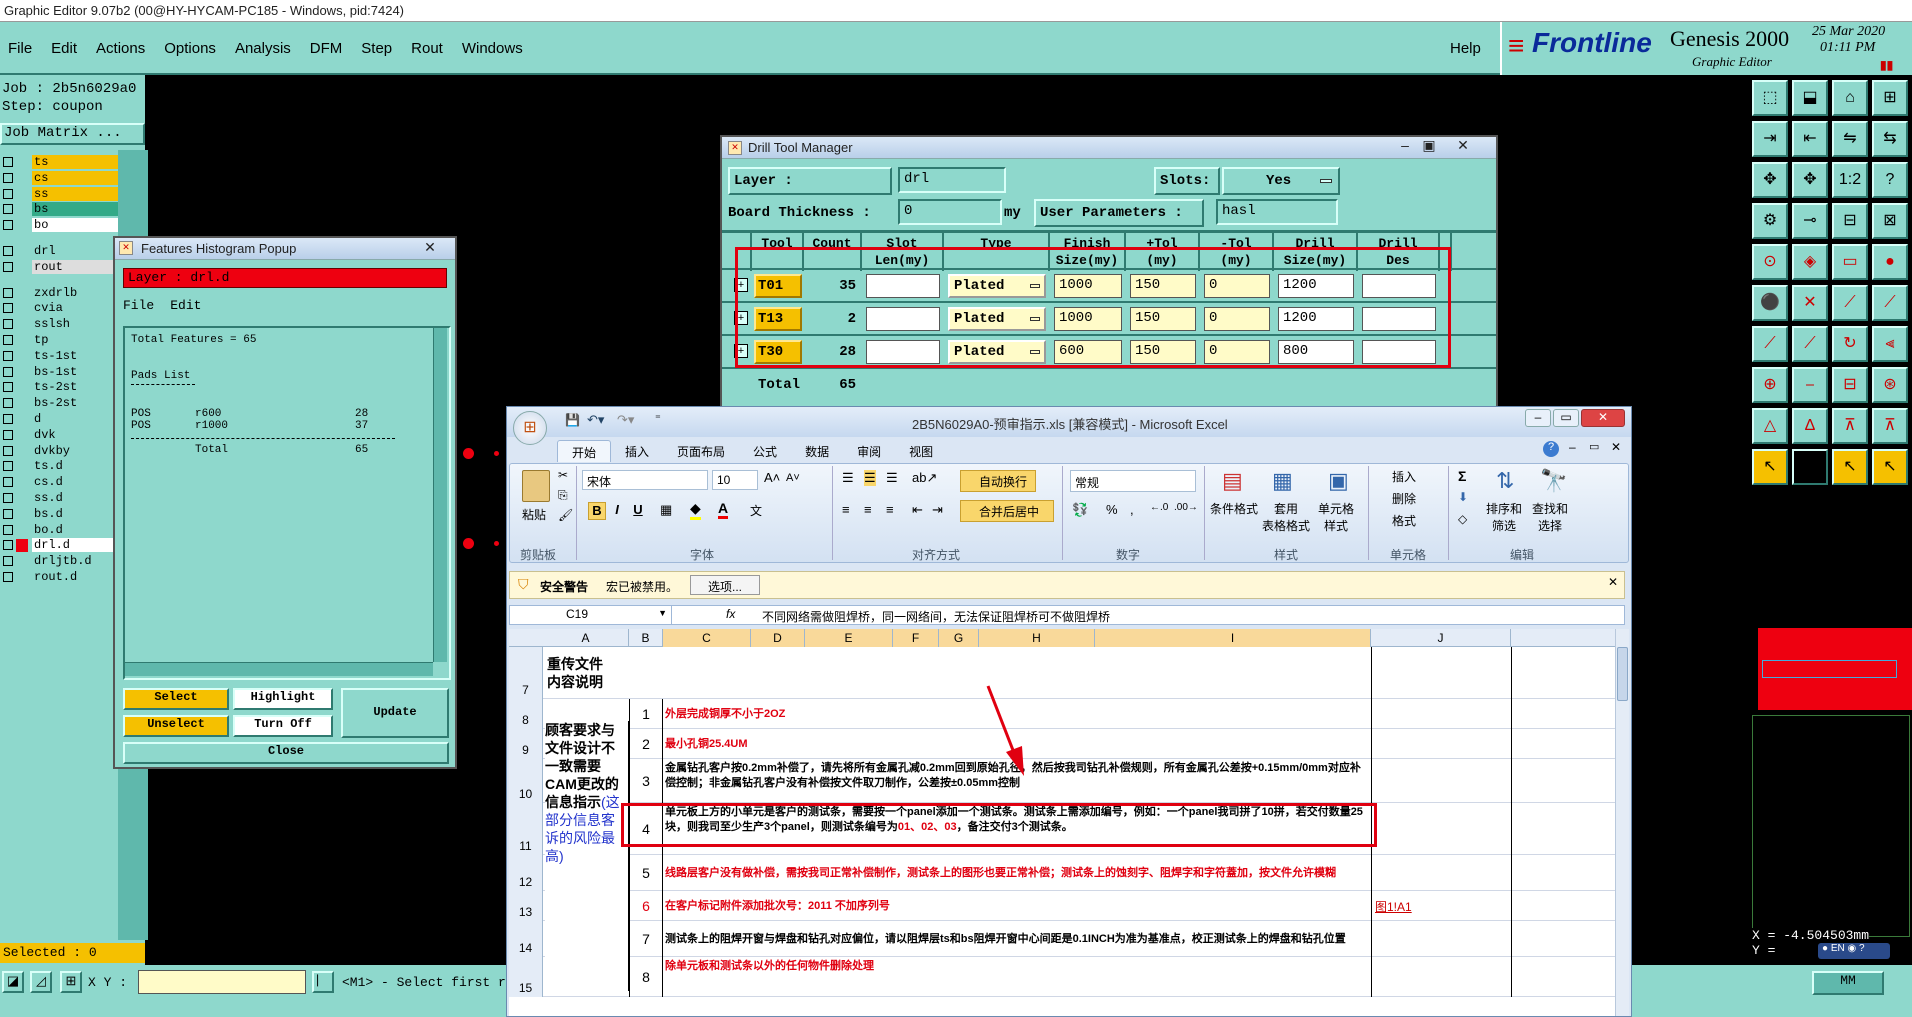 The width and height of the screenshot is (1912, 1017). What do you see at coordinates (1405, 146) in the screenshot?
I see `minimize-icon: –` at bounding box center [1405, 146].